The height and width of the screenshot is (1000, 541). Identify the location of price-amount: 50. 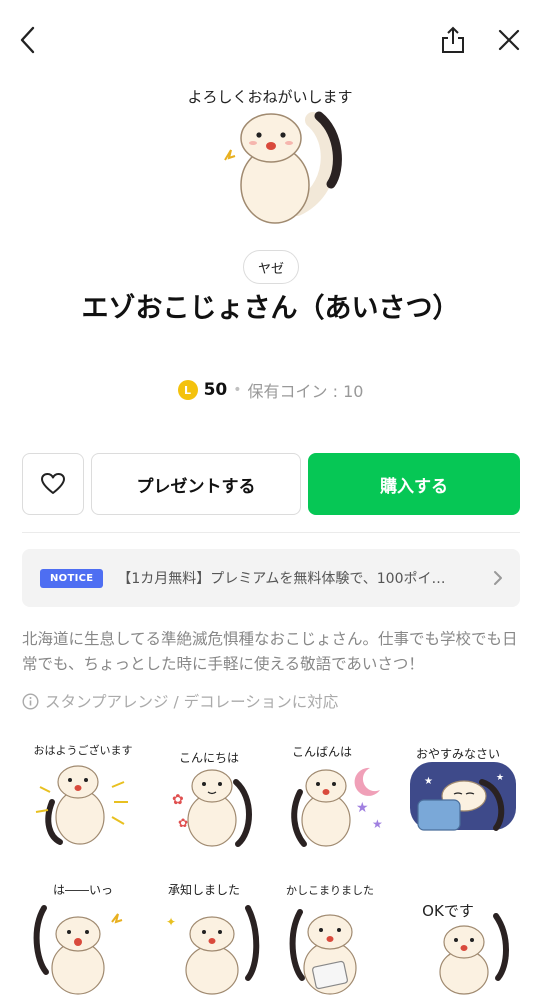
(215, 390).